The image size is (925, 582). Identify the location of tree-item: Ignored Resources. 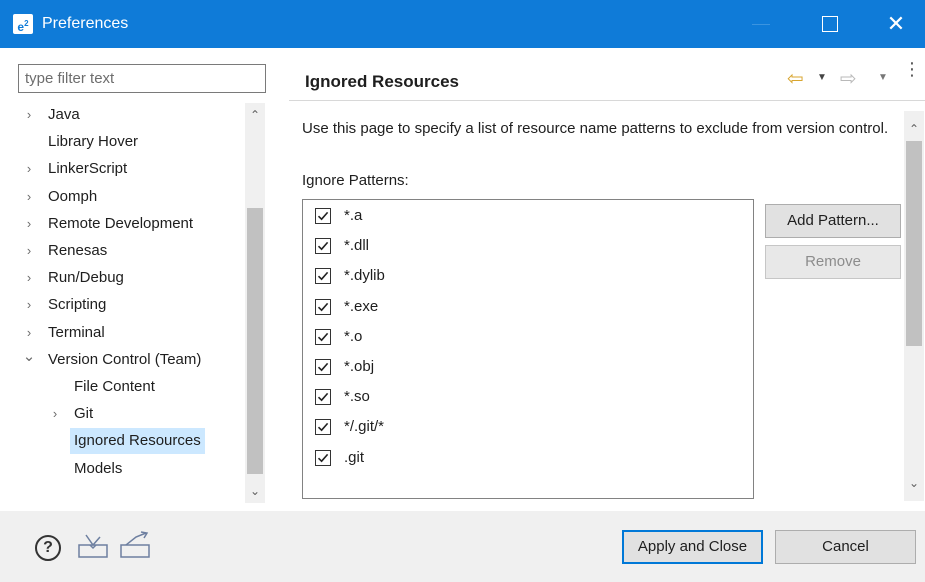
(126, 441).